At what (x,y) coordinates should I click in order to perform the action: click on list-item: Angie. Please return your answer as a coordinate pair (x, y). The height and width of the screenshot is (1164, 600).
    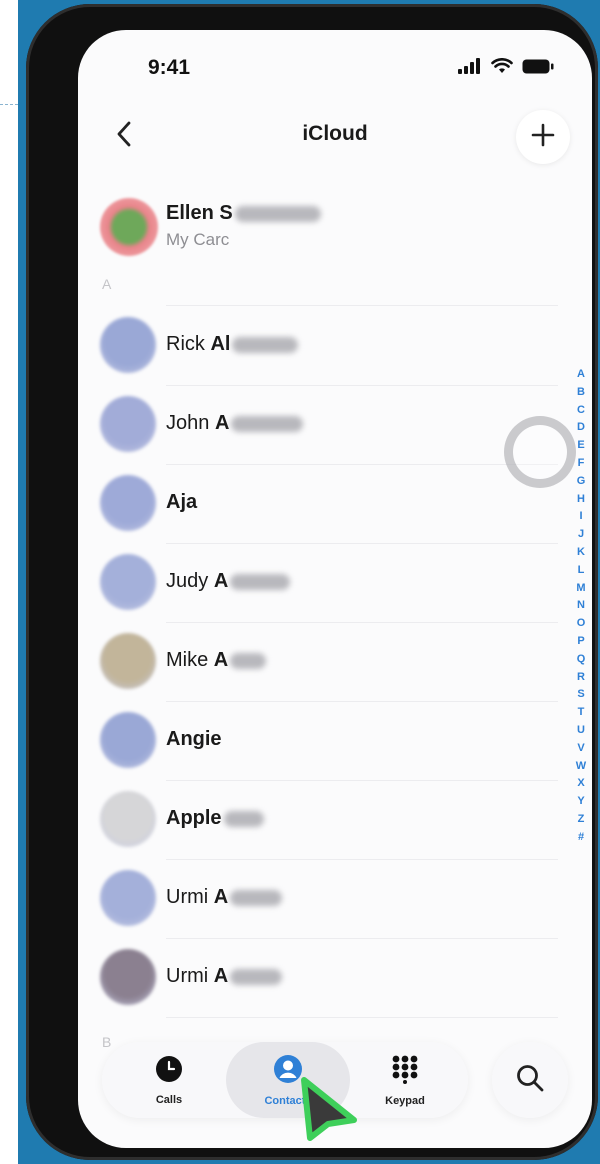
    Looking at the image, I should click on (318, 741).